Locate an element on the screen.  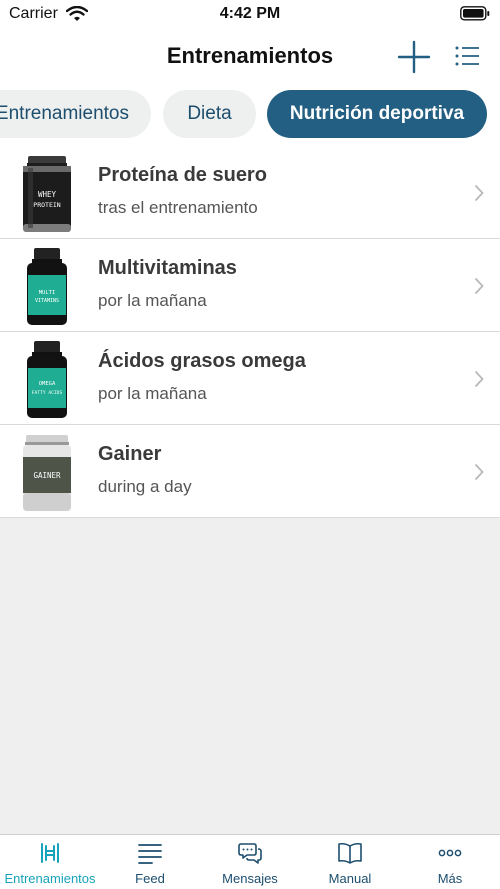
add-button is located at coordinates (414, 57).